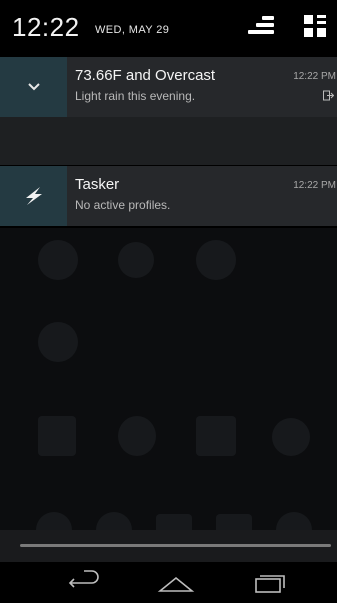 Image resolution: width=337 pixels, height=603 pixels. I want to click on status-date: WED, MAY 29, so click(132, 30).